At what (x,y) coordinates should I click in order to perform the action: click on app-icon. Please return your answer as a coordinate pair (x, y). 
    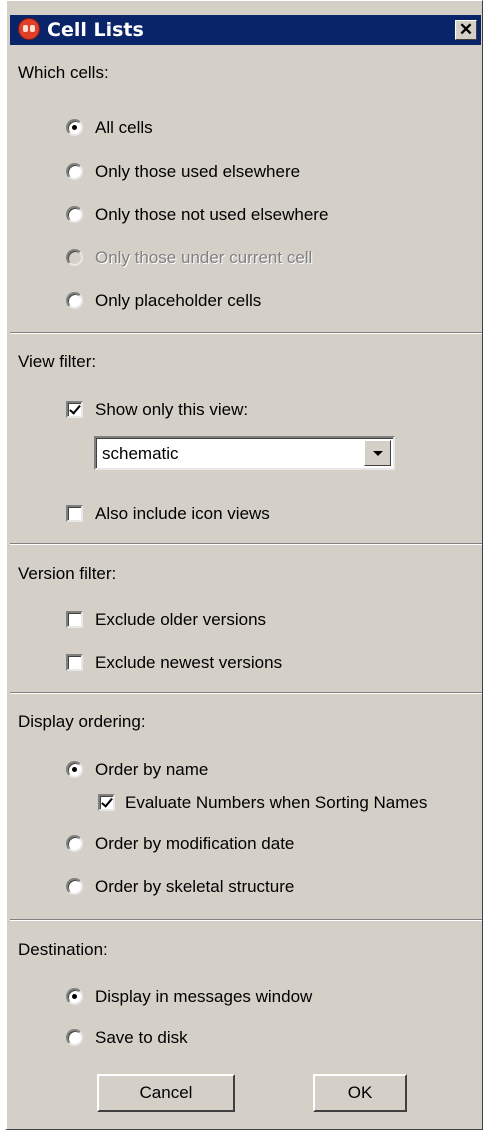
    Looking at the image, I should click on (29, 29).